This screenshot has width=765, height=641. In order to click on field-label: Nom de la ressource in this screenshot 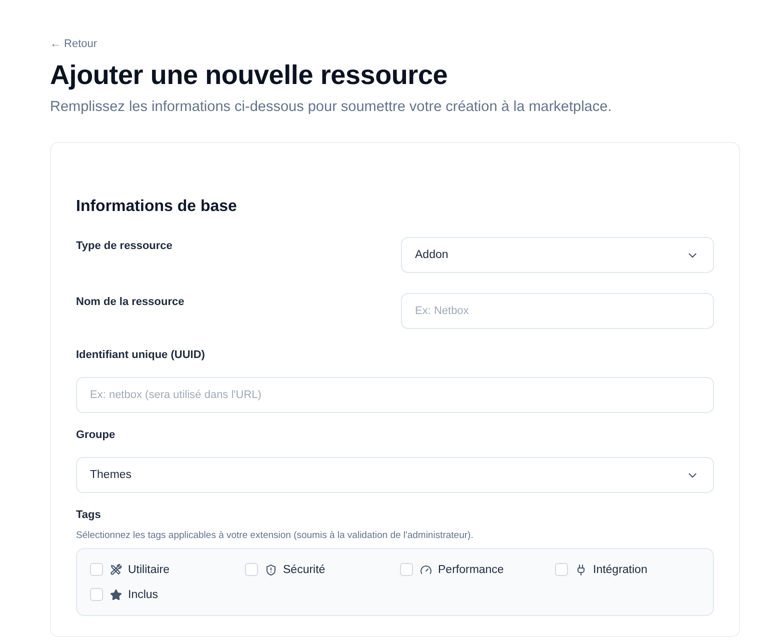, I will do `click(131, 301)`.